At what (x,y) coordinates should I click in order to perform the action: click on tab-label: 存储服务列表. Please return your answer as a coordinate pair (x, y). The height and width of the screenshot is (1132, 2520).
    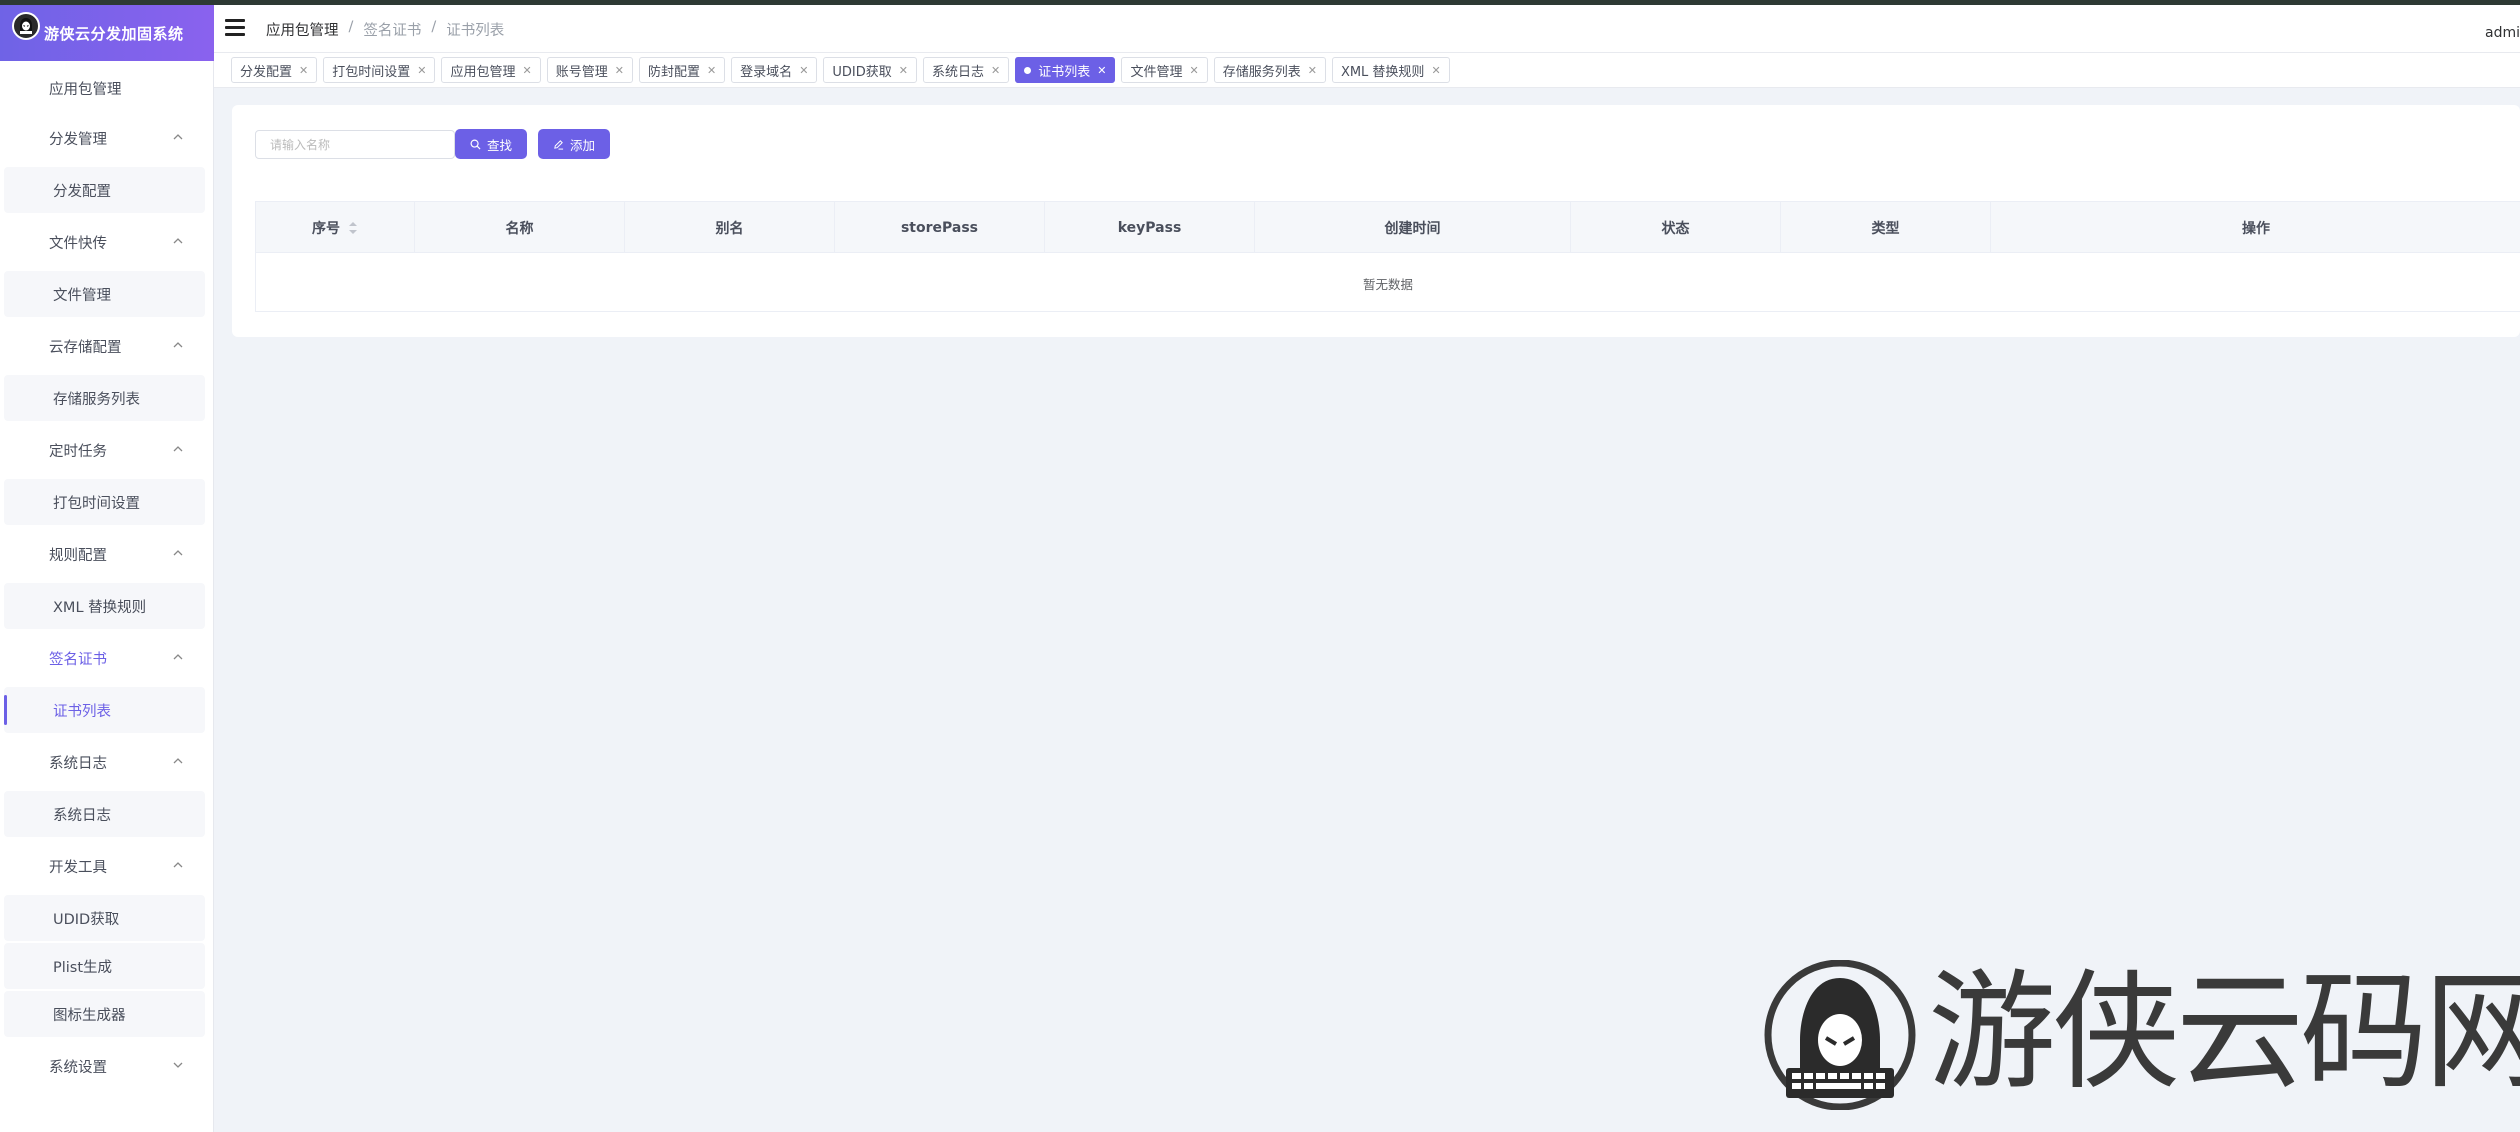
    Looking at the image, I should click on (1261, 72).